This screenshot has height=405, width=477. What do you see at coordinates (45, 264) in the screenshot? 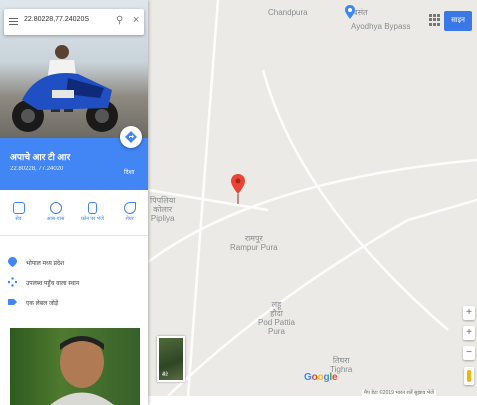
I see `address-text: भोपाल मध्य प्रदेश` at bounding box center [45, 264].